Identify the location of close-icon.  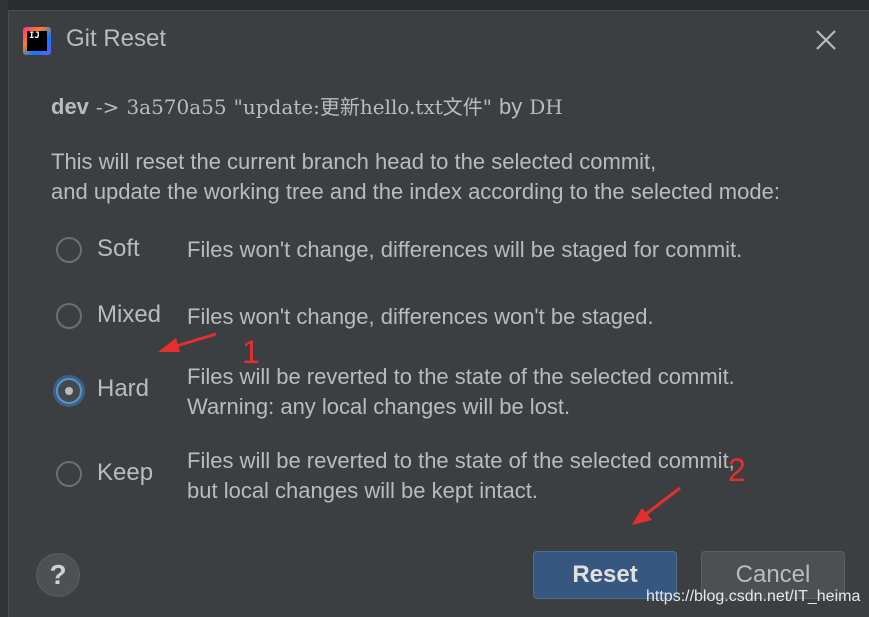
(826, 40).